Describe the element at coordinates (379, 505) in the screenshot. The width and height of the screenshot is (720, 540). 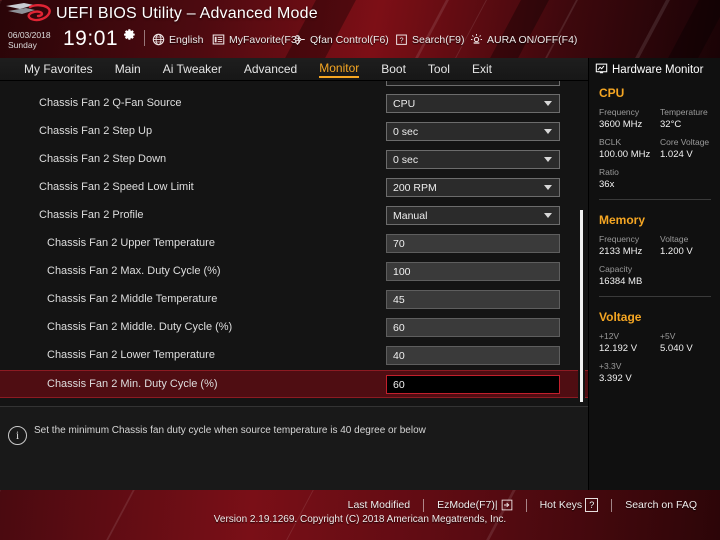
I see `footer-link-last-modified: Last Modified` at that location.